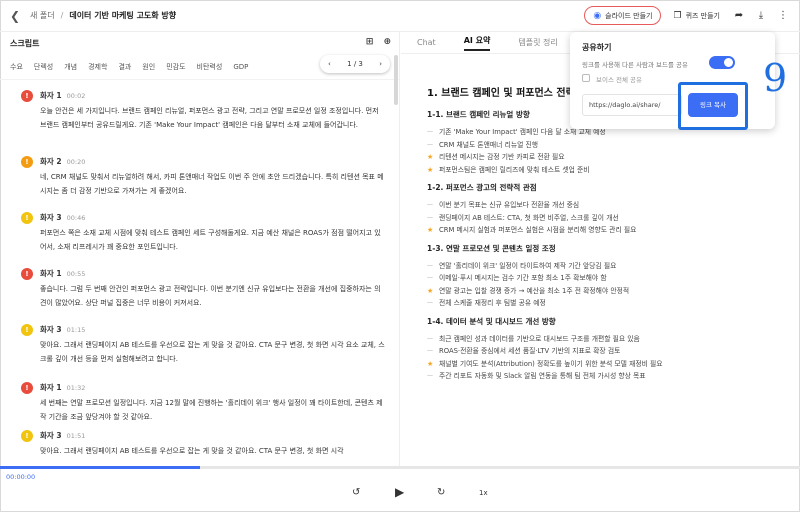  What do you see at coordinates (97, 67) in the screenshot?
I see `keyword-chip: 경제학` at bounding box center [97, 67].